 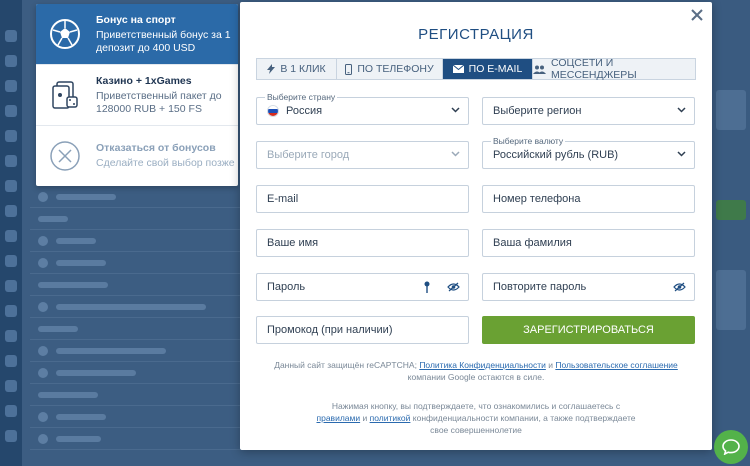 What do you see at coordinates (65, 95) in the screenshot?
I see `cards-dice-icon` at bounding box center [65, 95].